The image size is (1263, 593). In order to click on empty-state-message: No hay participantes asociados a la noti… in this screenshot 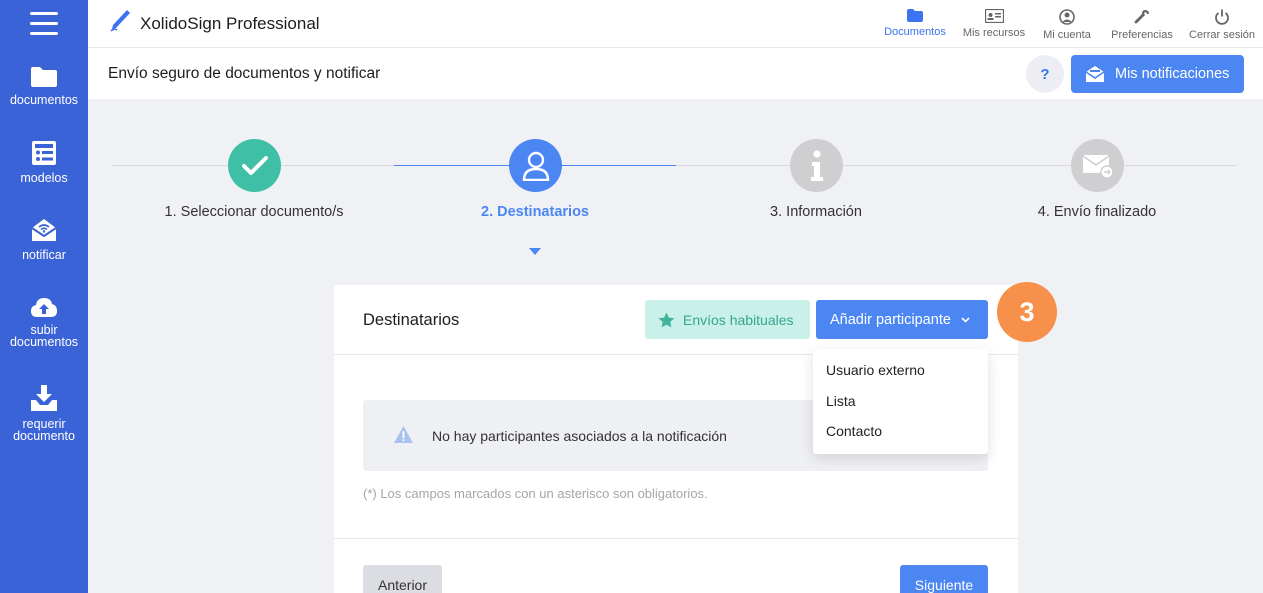, I will do `click(579, 436)`.